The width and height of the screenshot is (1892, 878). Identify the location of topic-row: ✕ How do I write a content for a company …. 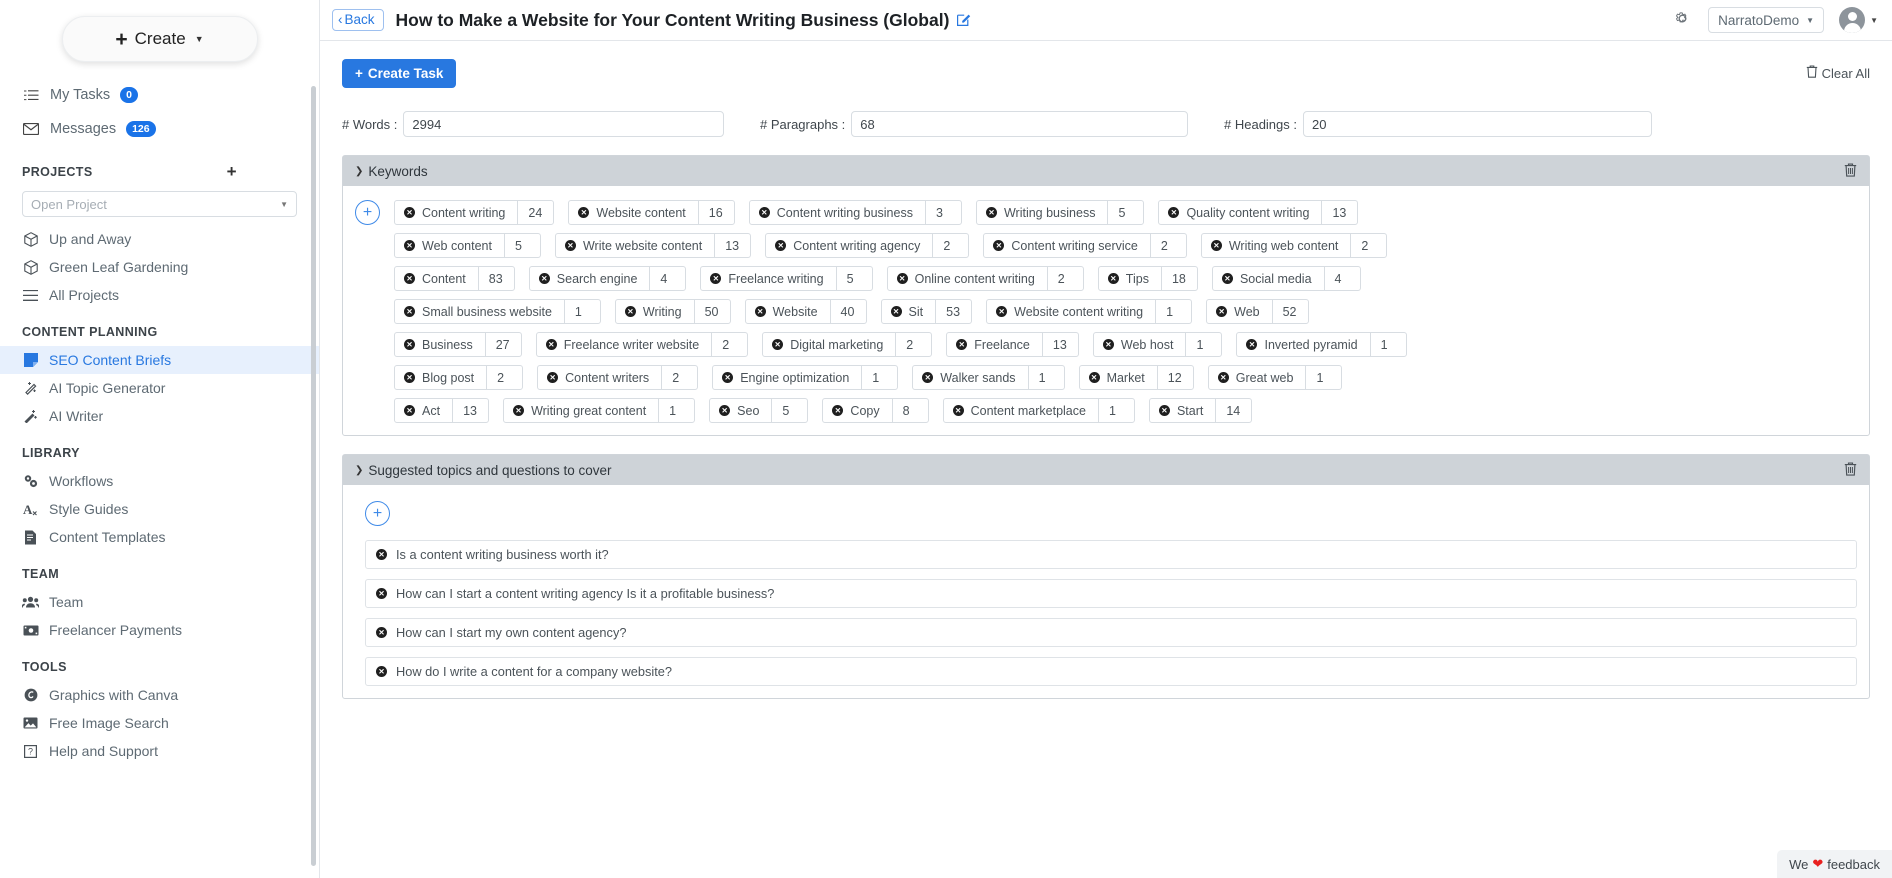
(1111, 671).